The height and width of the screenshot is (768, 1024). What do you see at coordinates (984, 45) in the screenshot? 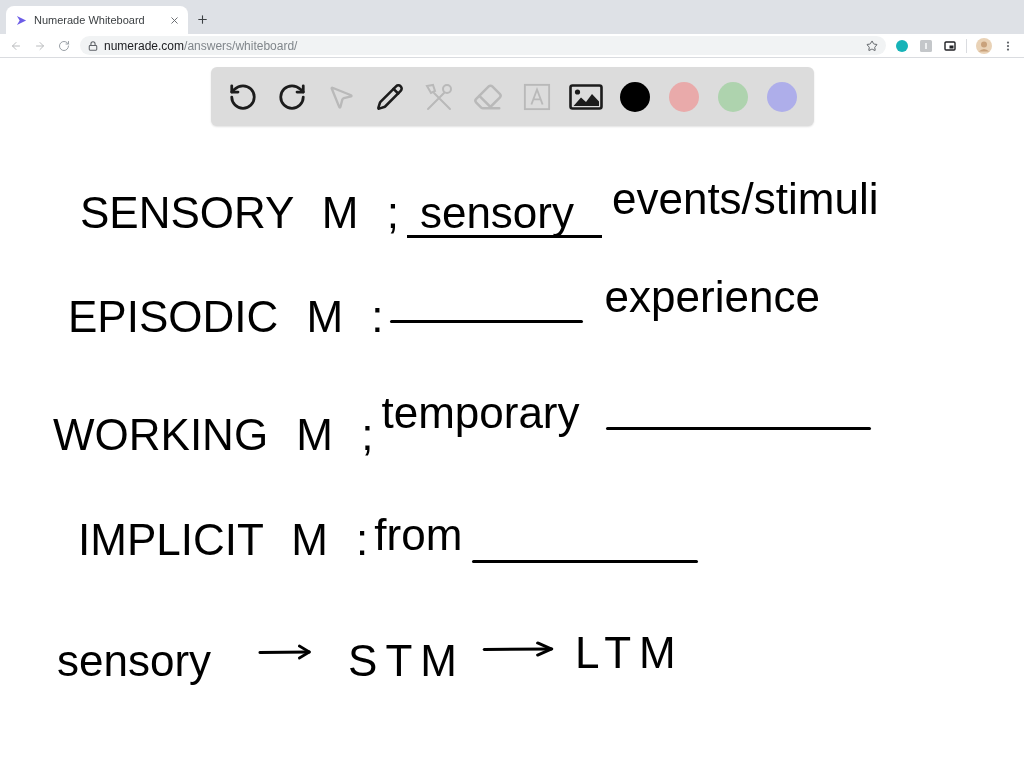
I see `avatar-icon` at bounding box center [984, 45].